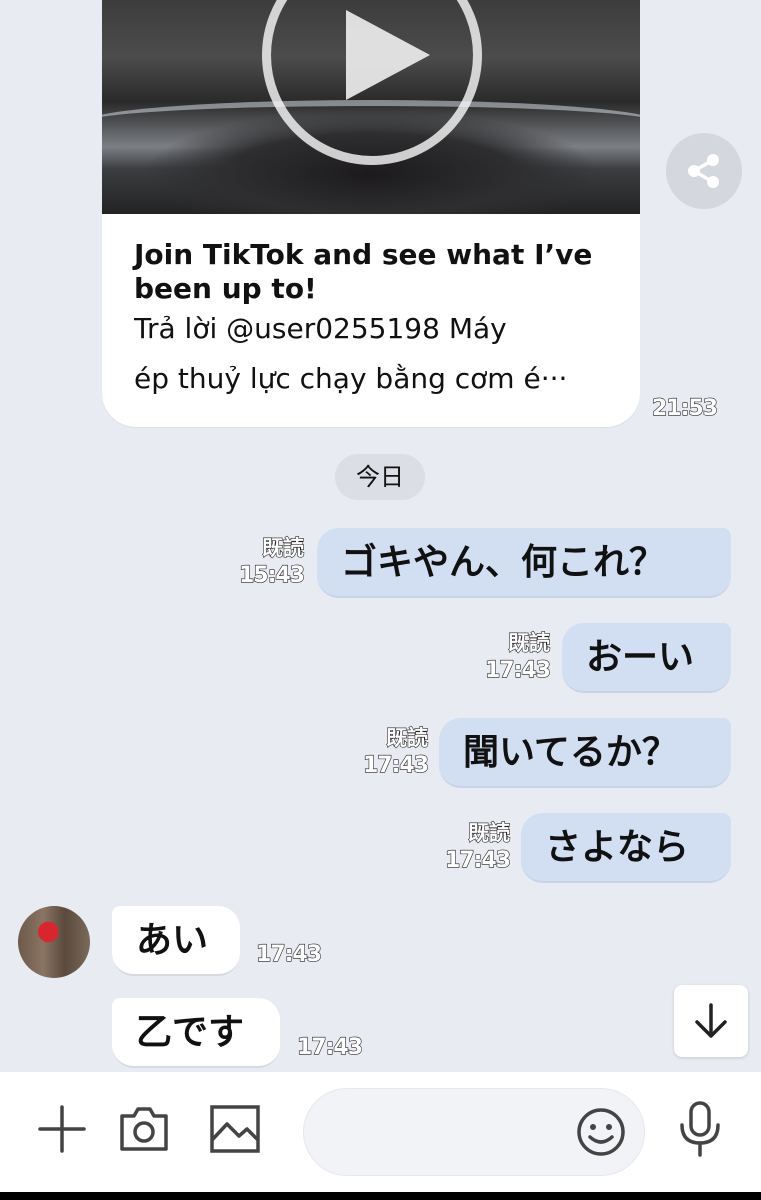 The height and width of the screenshot is (1200, 761). Describe the element at coordinates (601, 1132) in the screenshot. I see `emoji-icon` at that location.